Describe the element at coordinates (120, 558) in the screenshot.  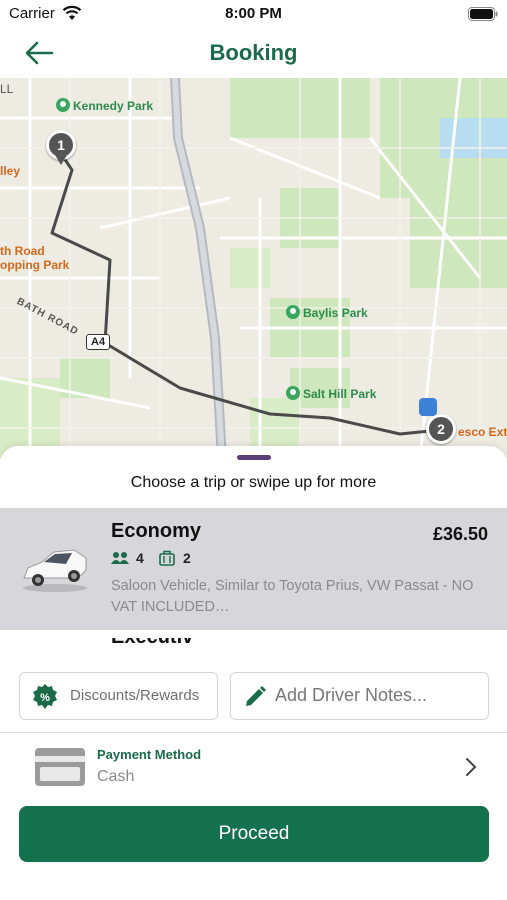
I see `passengers-icon` at that location.